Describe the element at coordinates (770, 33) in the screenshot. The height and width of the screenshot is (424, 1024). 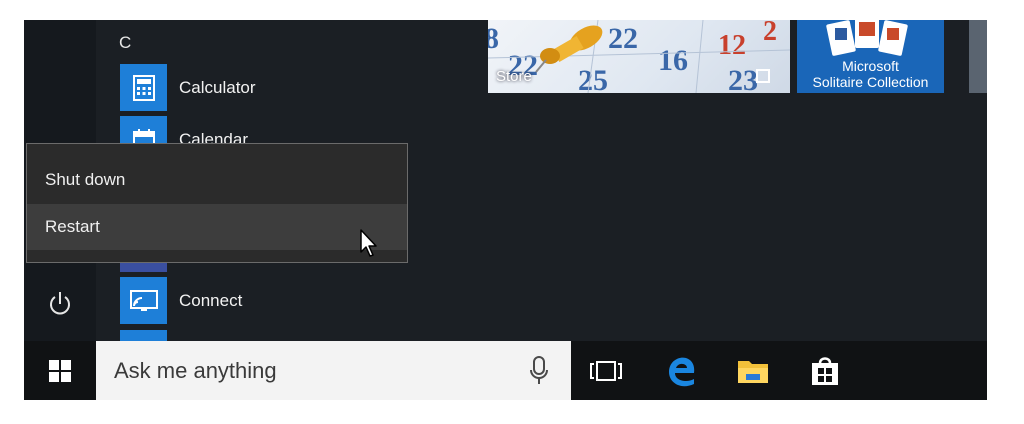
I see `svg-text: 2` at that location.